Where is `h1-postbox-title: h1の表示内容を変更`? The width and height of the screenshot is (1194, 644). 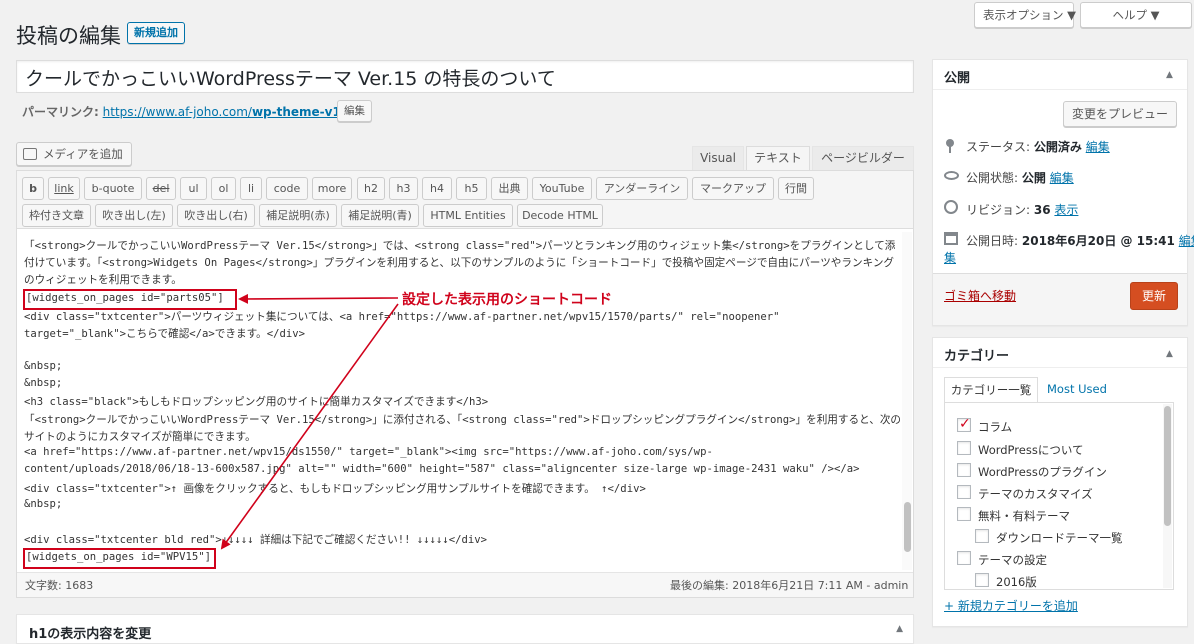 h1-postbox-title: h1の表示内容を変更 is located at coordinates (90, 634).